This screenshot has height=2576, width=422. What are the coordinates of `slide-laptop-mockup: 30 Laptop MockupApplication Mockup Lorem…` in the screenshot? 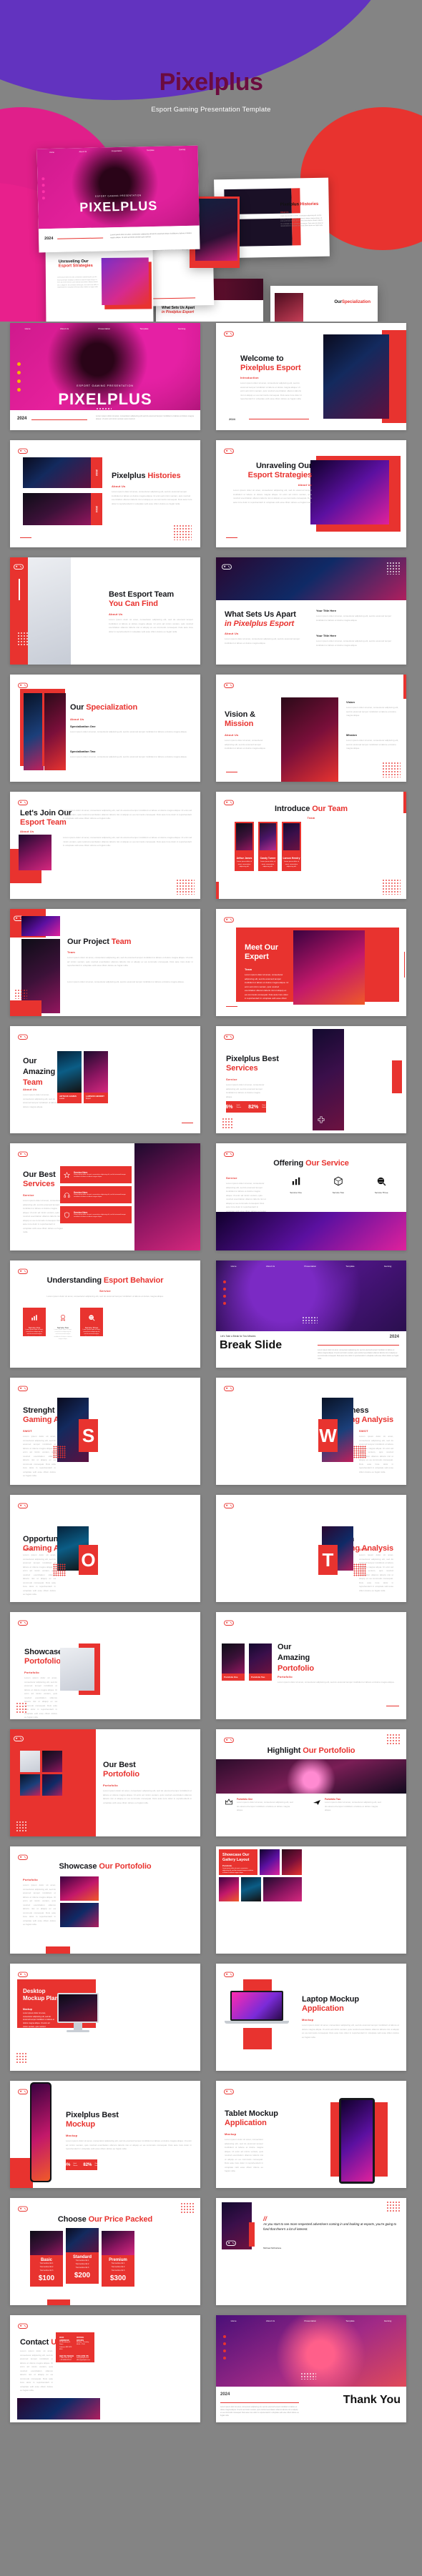 It's located at (311, 2017).